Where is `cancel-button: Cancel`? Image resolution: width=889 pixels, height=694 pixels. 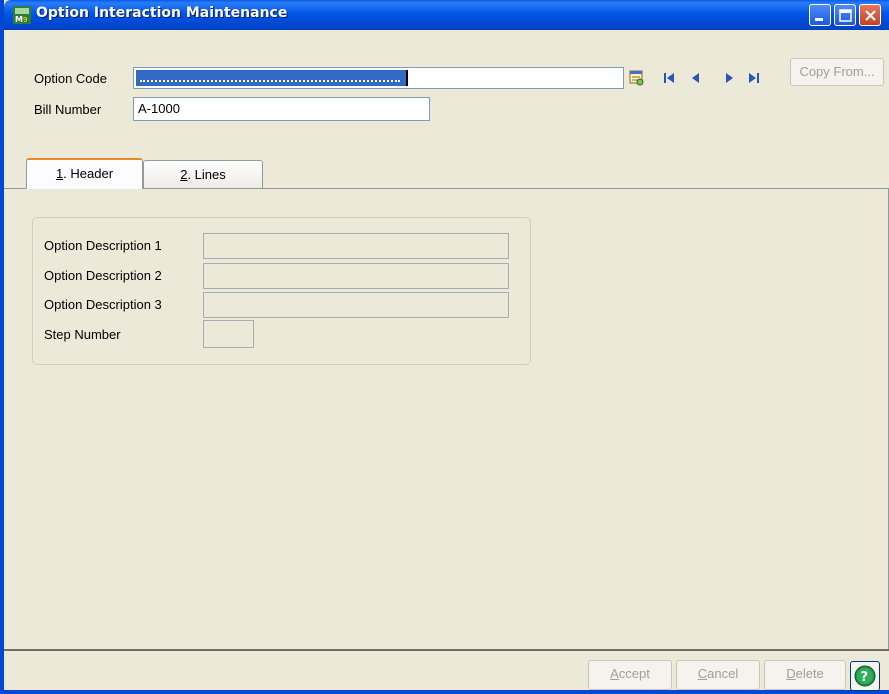 cancel-button: Cancel is located at coordinates (718, 675).